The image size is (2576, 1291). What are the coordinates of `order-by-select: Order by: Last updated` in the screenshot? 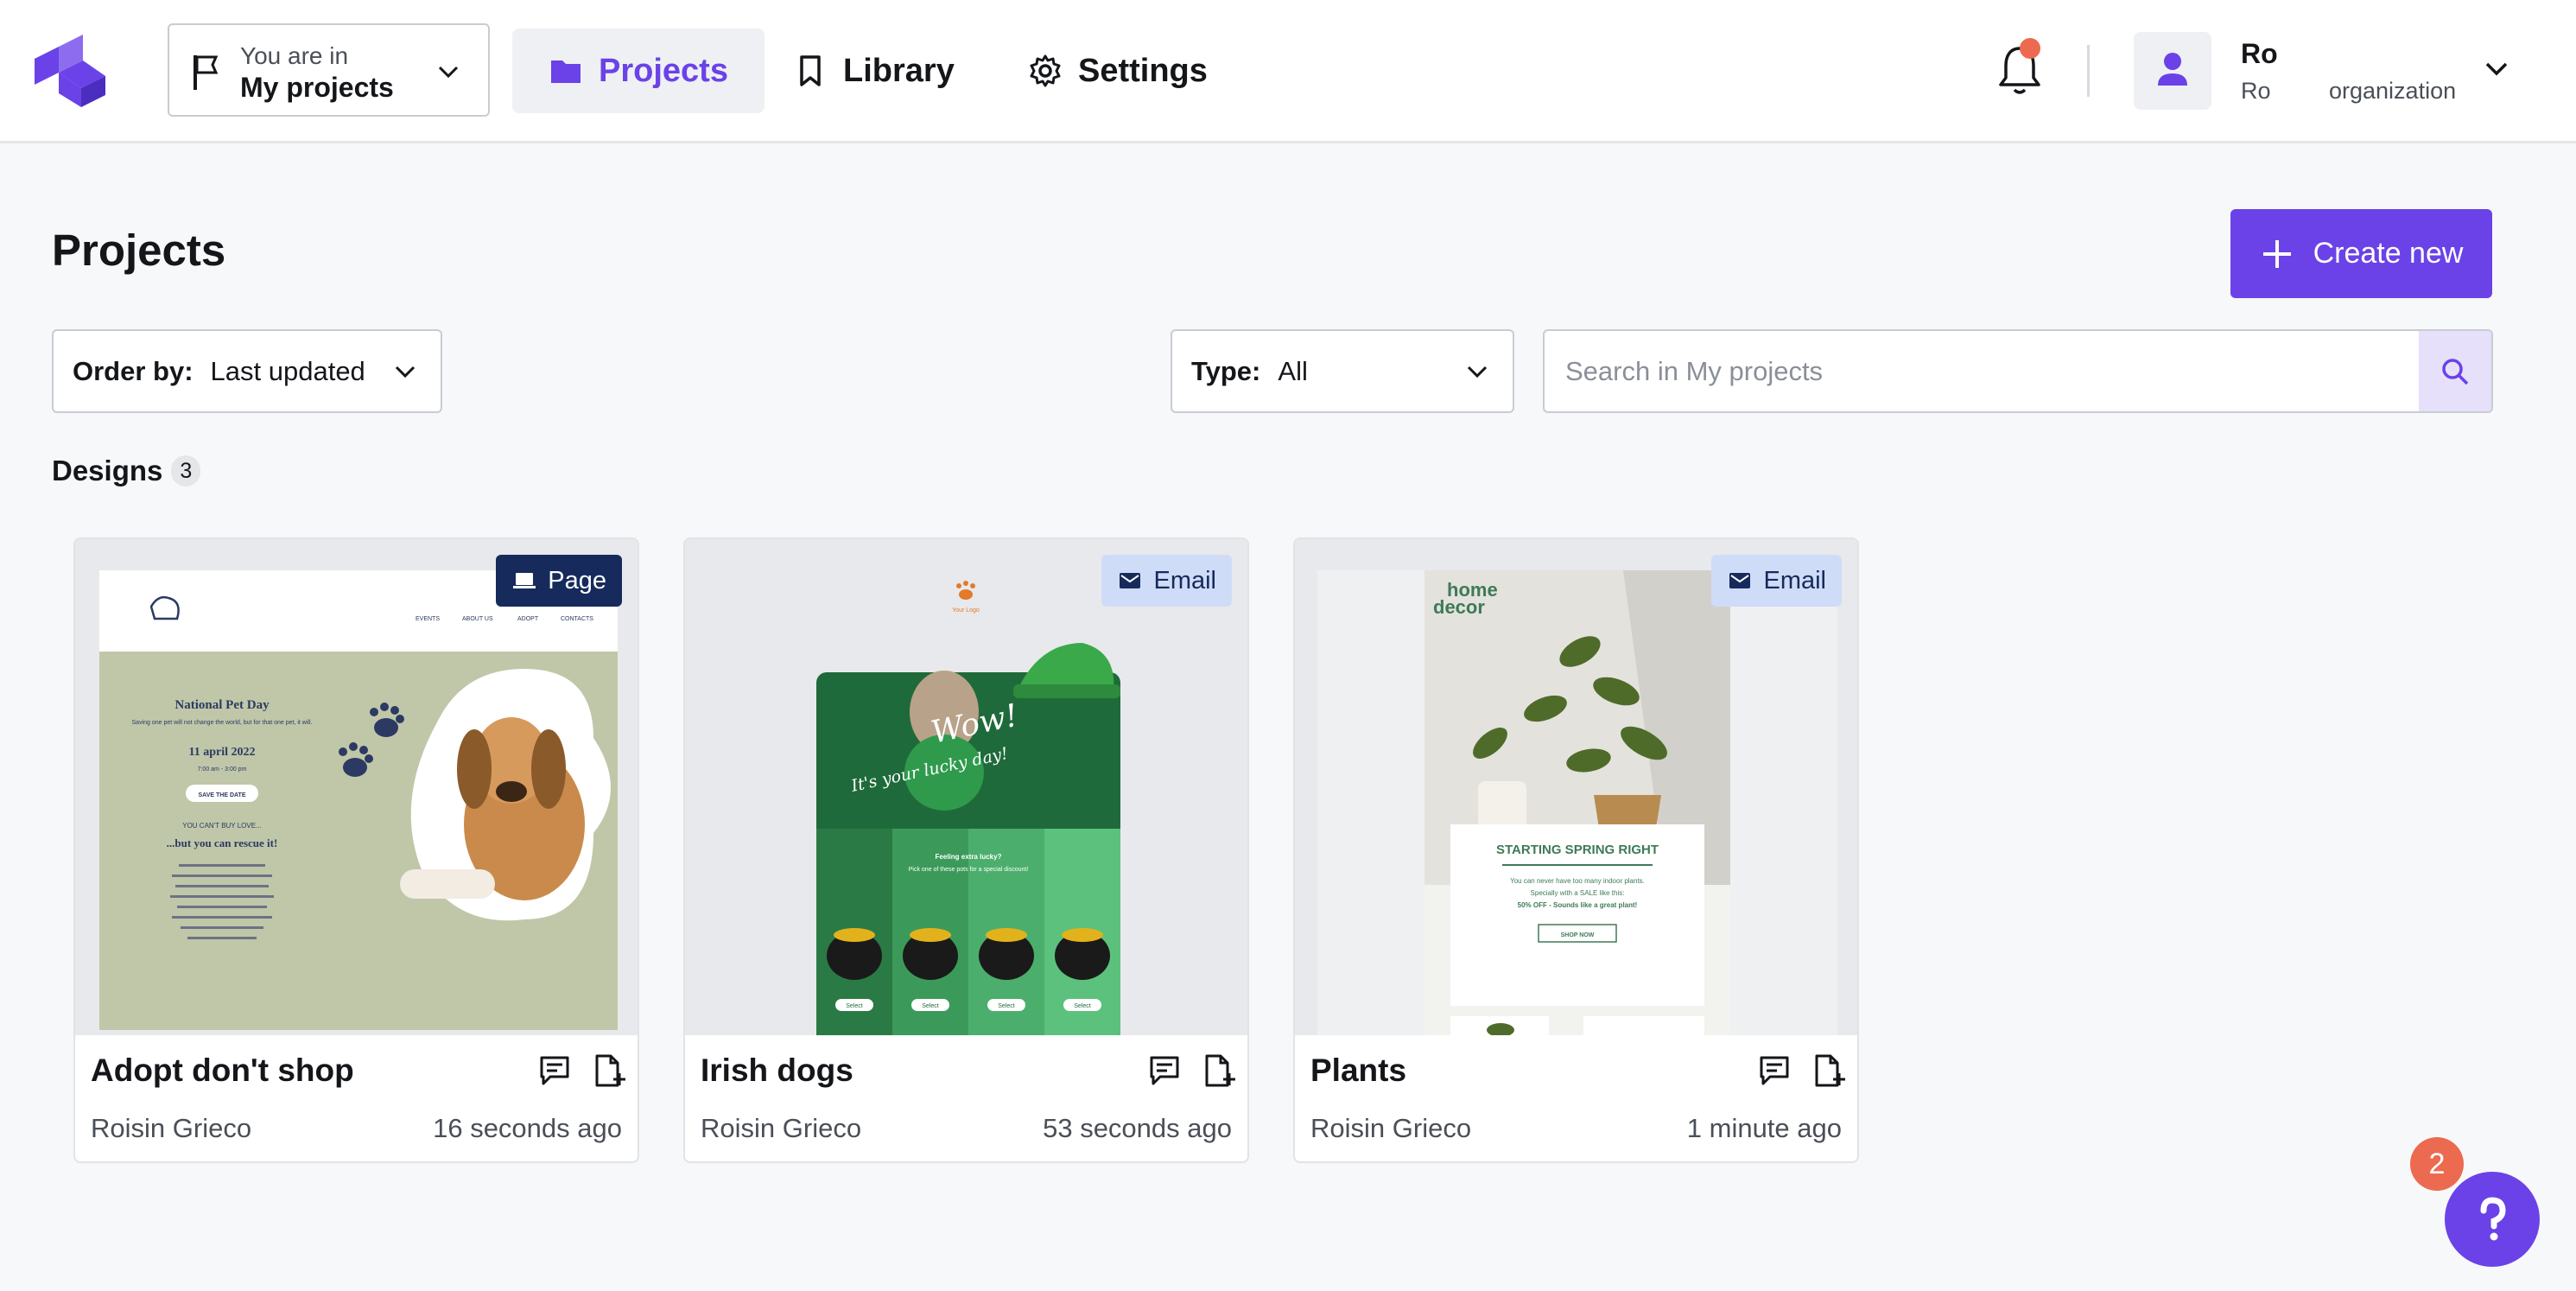 It's located at (247, 371).